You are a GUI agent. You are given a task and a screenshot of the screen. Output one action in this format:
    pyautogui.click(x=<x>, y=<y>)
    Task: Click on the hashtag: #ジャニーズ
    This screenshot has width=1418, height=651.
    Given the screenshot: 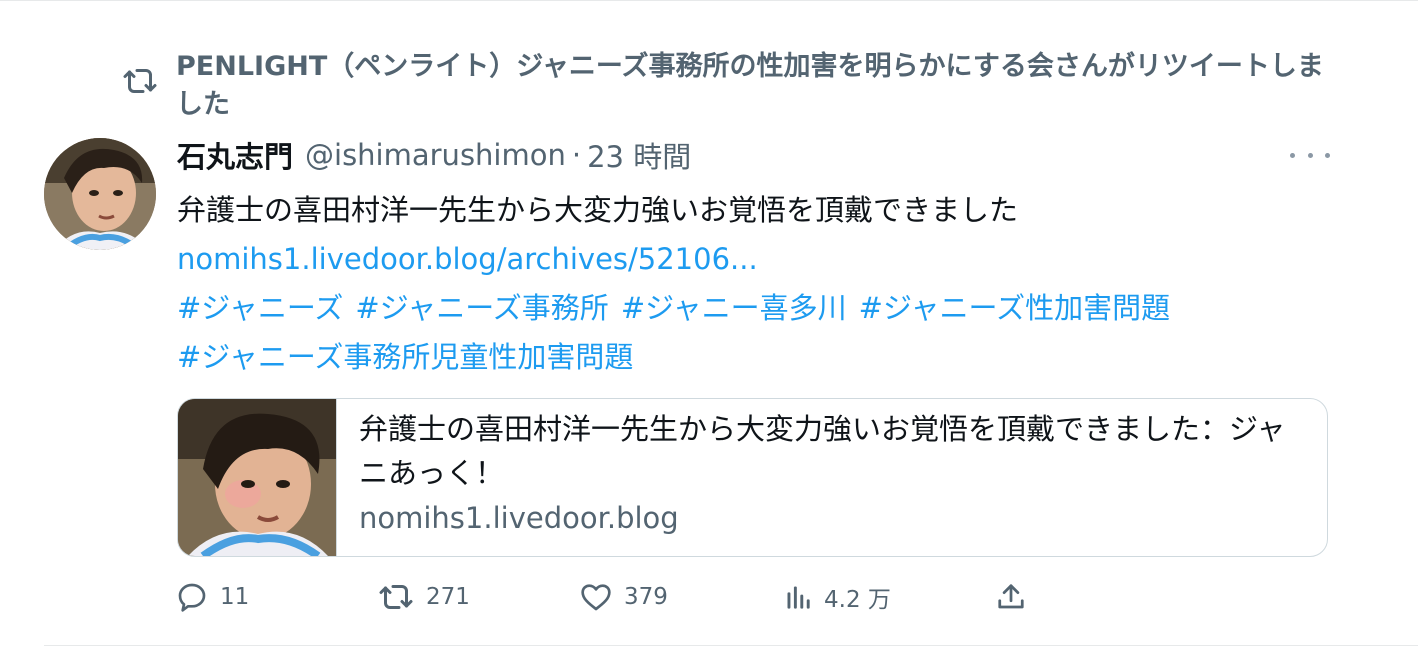 What is the action you would take?
    pyautogui.click(x=260, y=308)
    